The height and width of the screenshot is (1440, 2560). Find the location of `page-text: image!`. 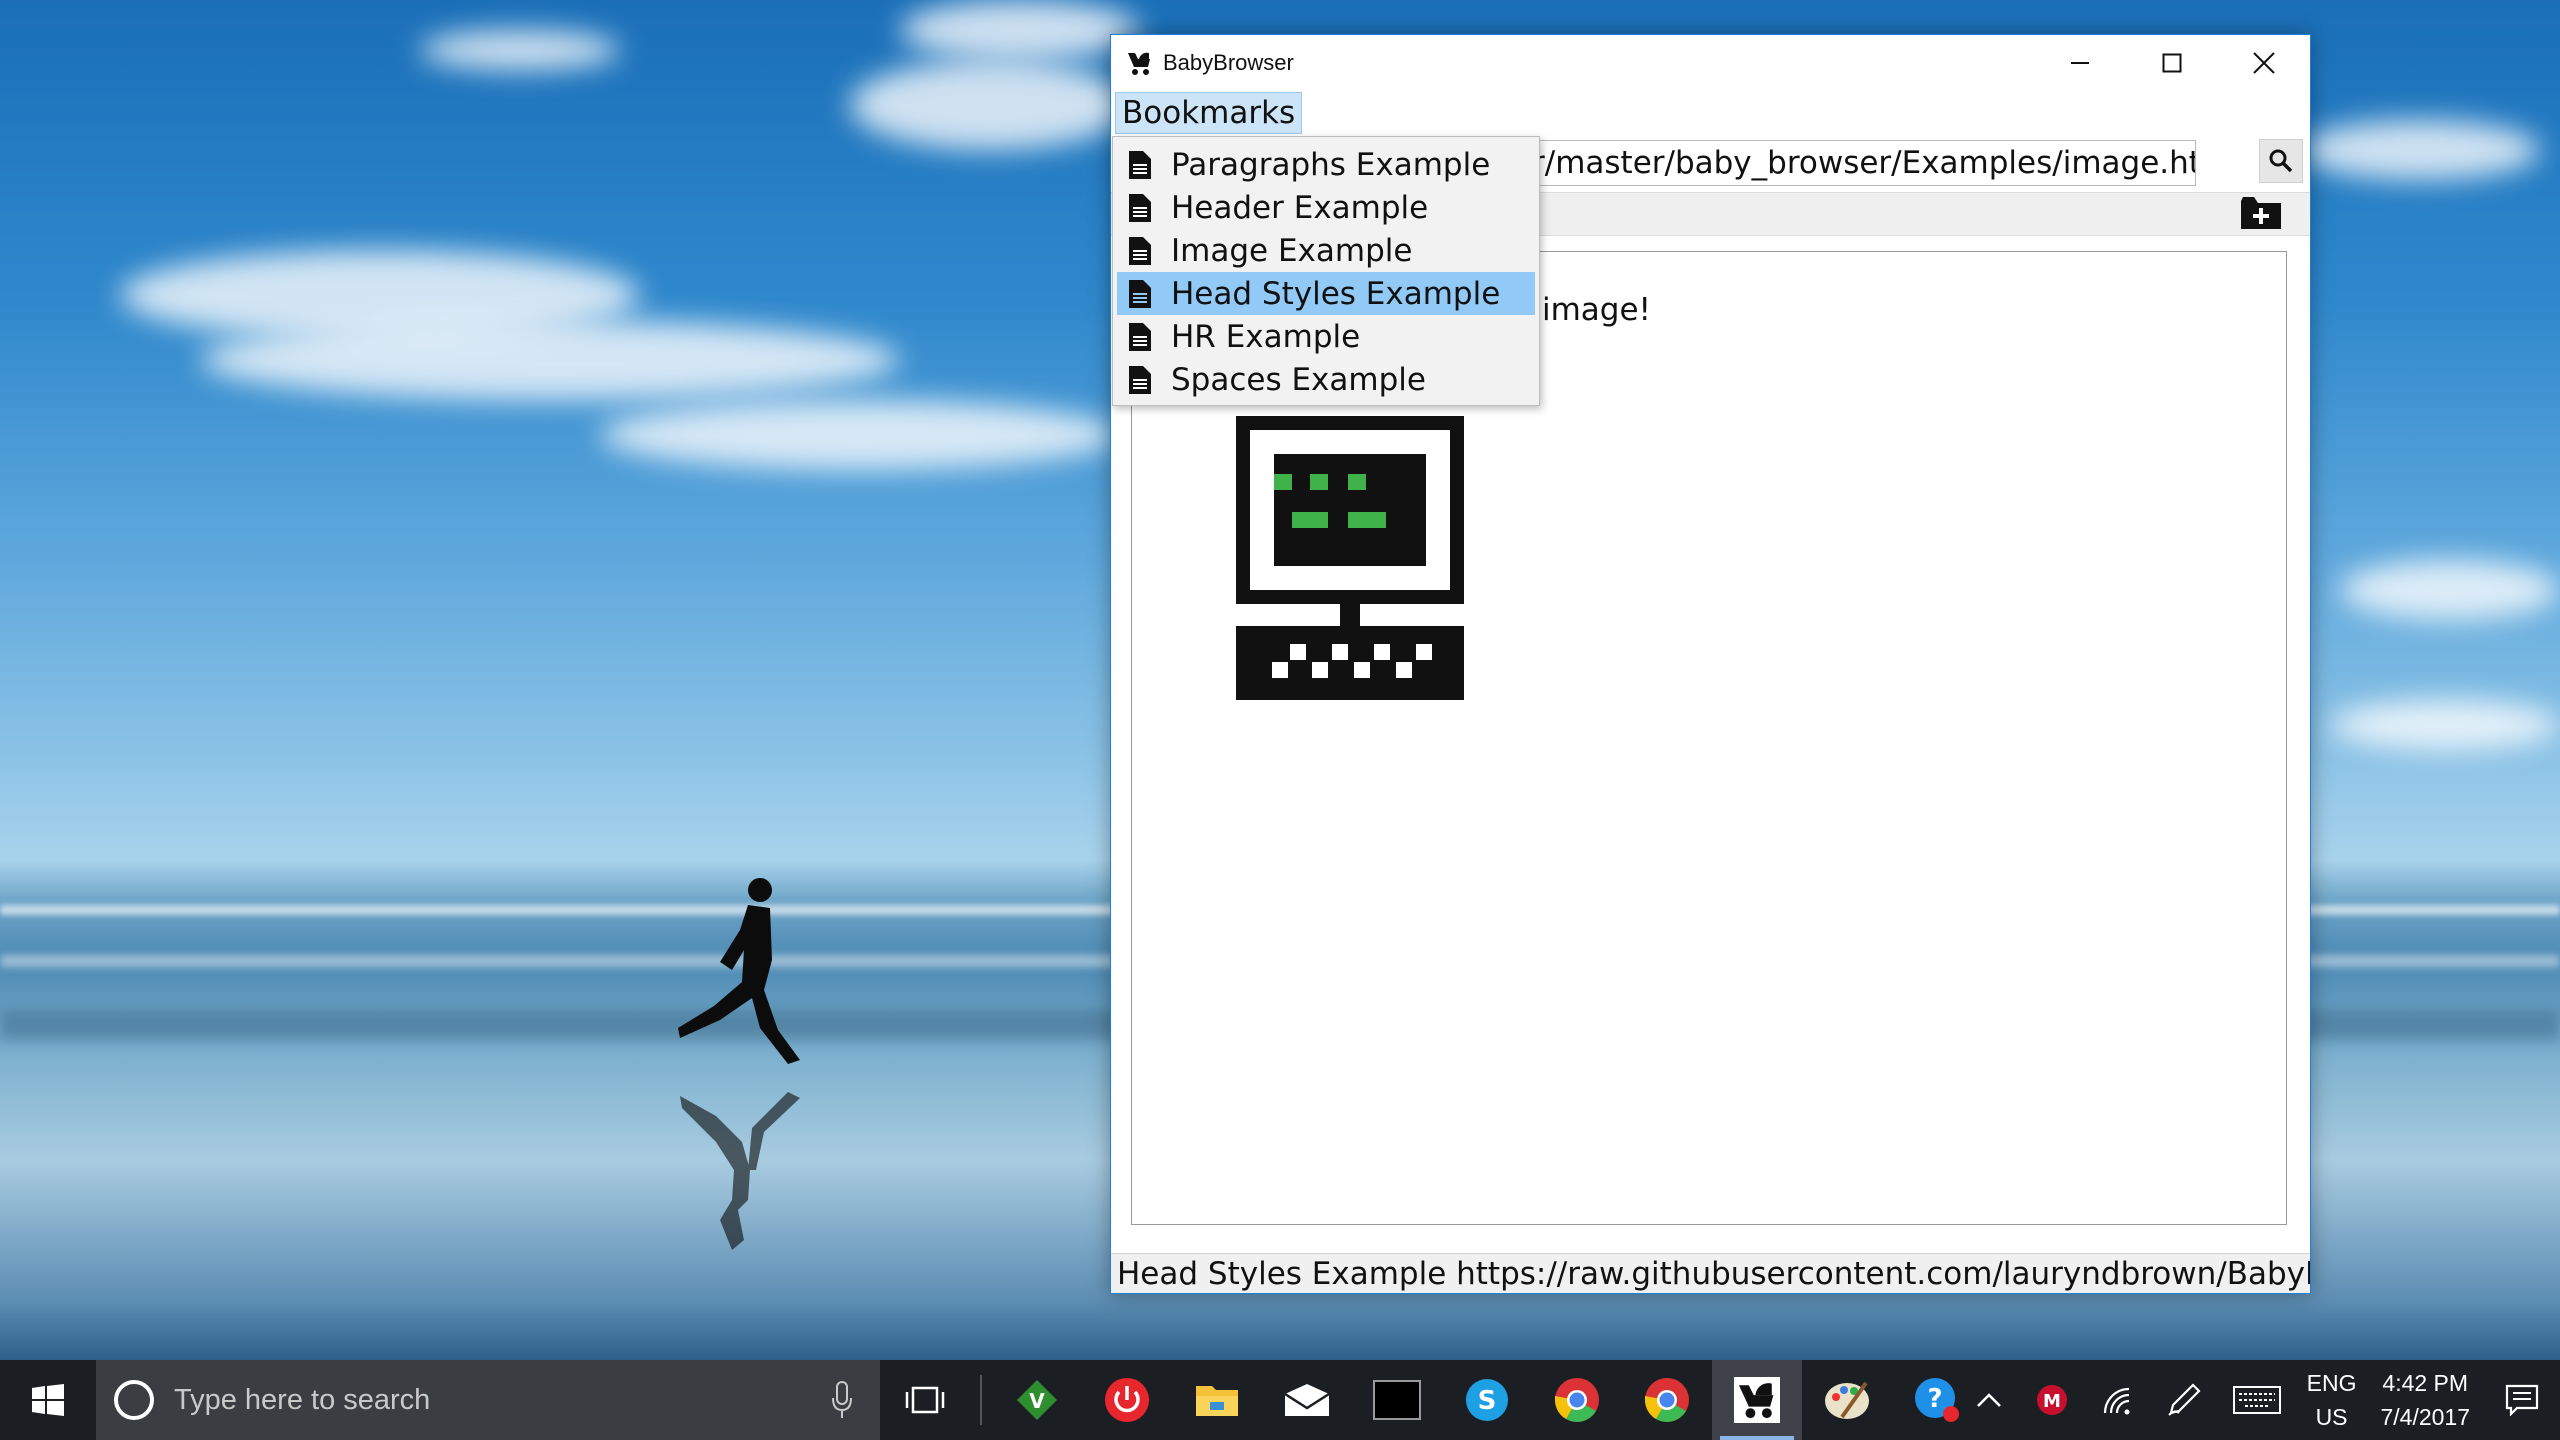

page-text: image! is located at coordinates (1596, 310).